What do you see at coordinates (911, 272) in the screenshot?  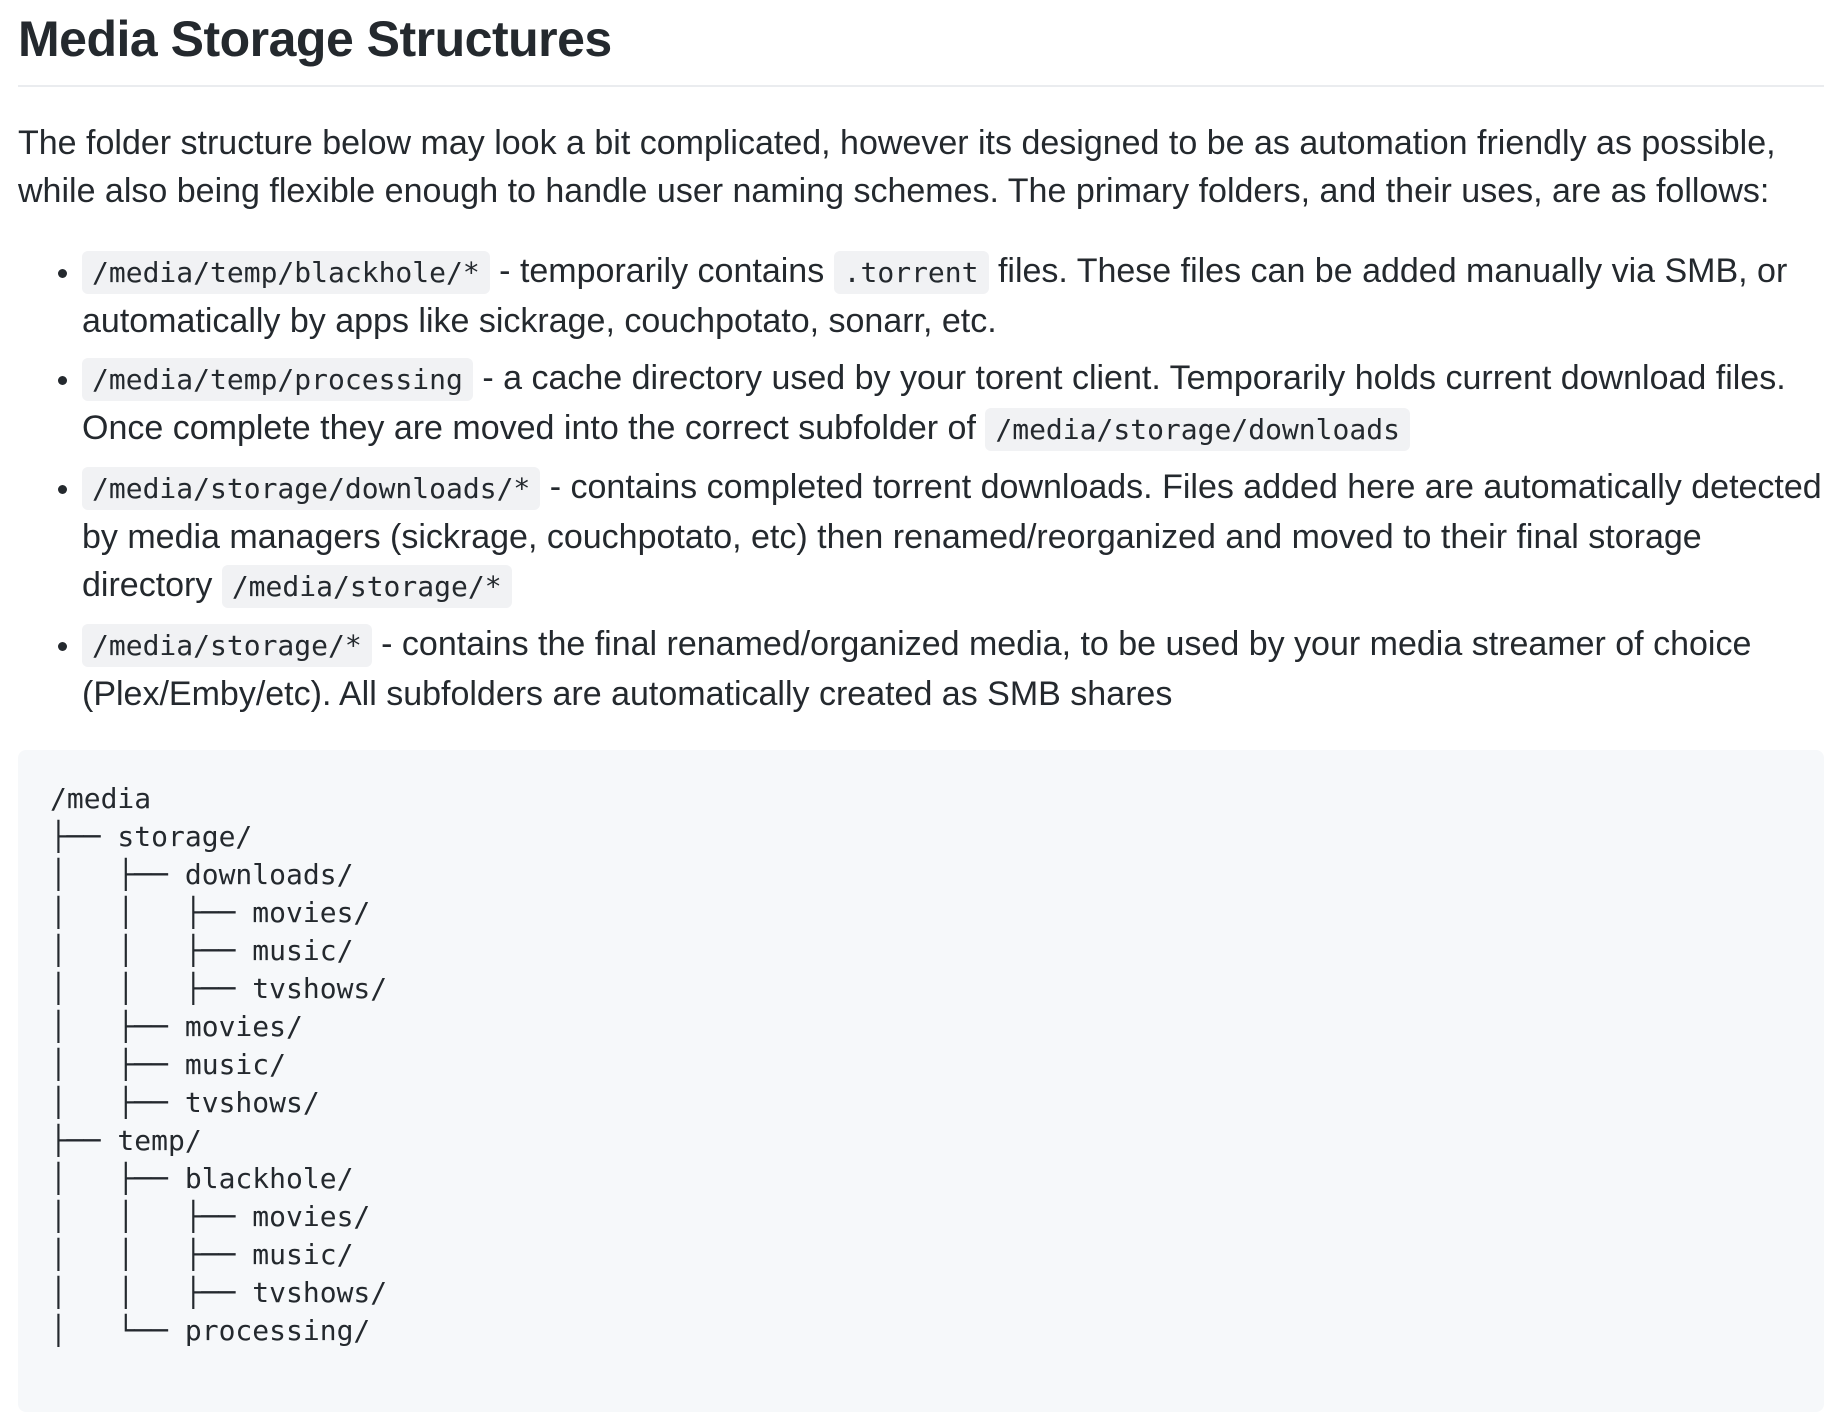 I see `inline-code: .torrent` at bounding box center [911, 272].